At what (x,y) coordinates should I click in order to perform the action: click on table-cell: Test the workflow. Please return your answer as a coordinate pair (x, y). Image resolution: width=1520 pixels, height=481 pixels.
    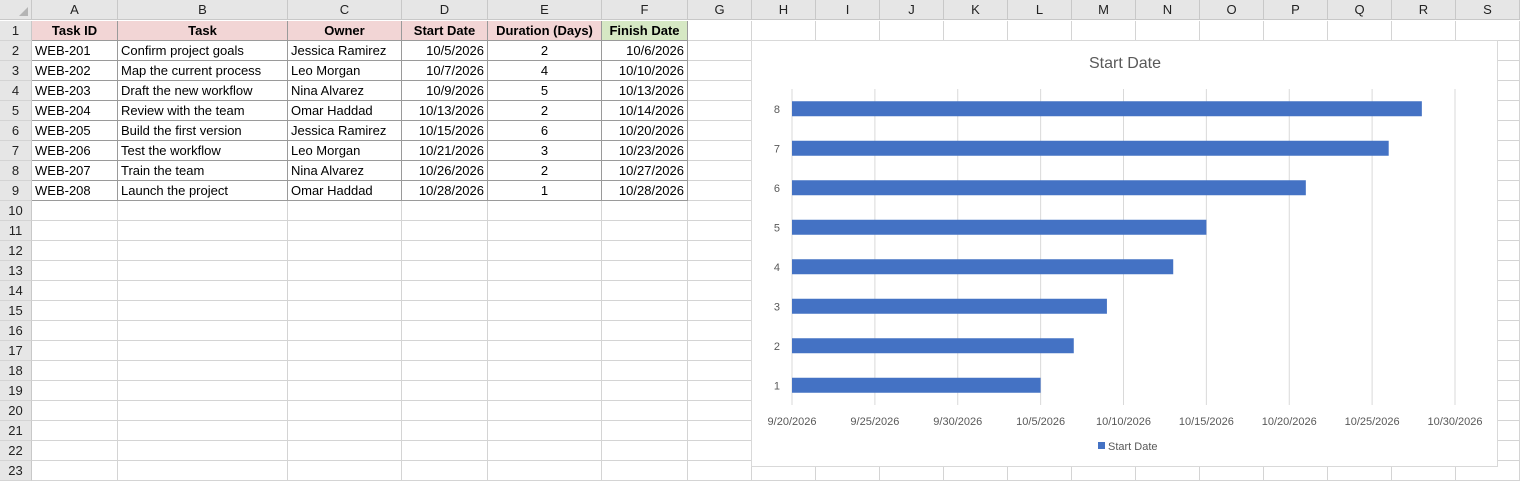
    Looking at the image, I should click on (203, 151).